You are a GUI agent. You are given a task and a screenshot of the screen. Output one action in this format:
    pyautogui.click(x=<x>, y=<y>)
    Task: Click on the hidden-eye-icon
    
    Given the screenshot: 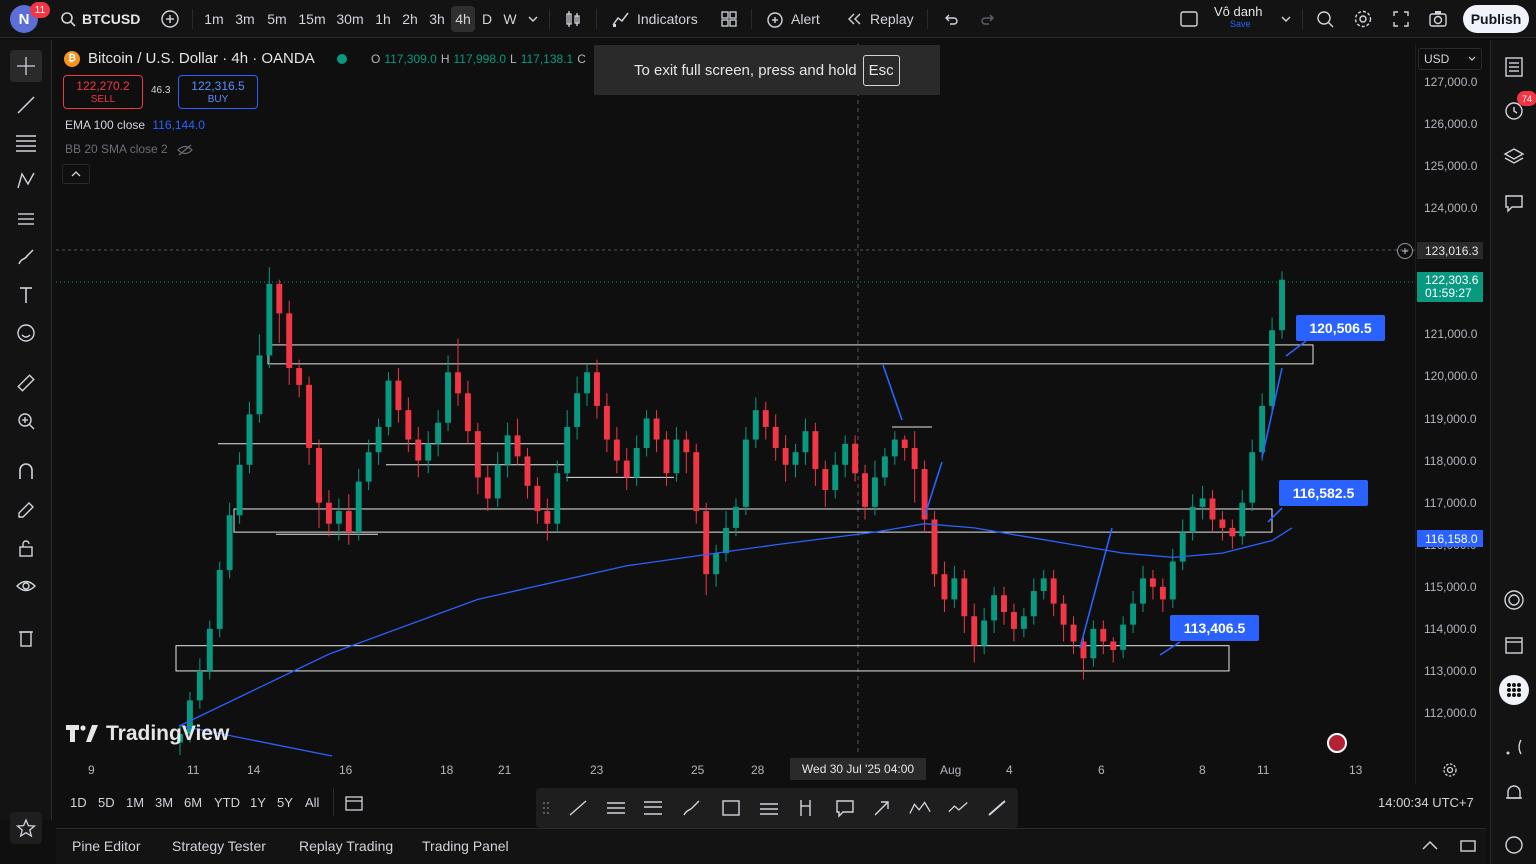 What is the action you would take?
    pyautogui.click(x=185, y=150)
    